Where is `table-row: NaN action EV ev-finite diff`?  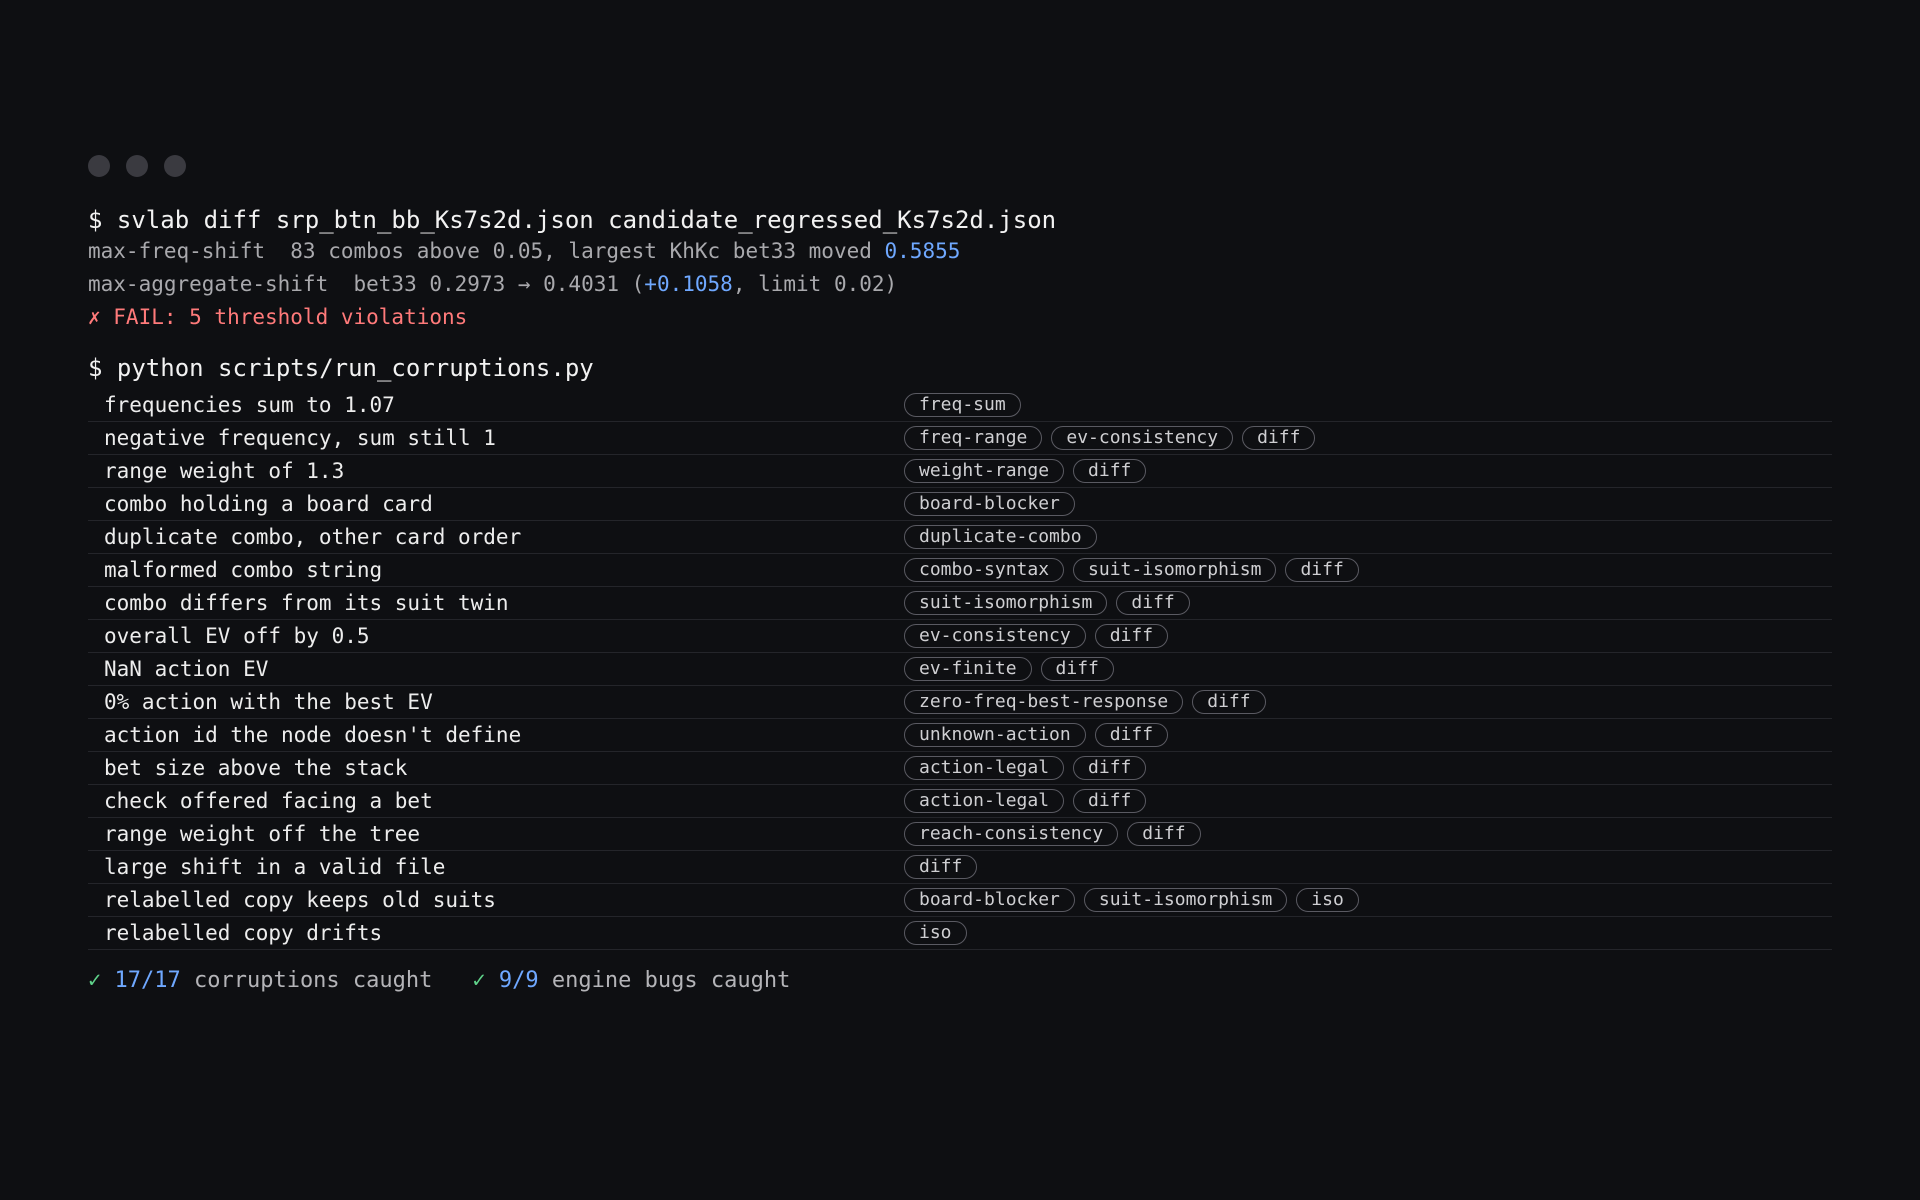
table-row: NaN action EV ev-finite diff is located at coordinates (960, 669).